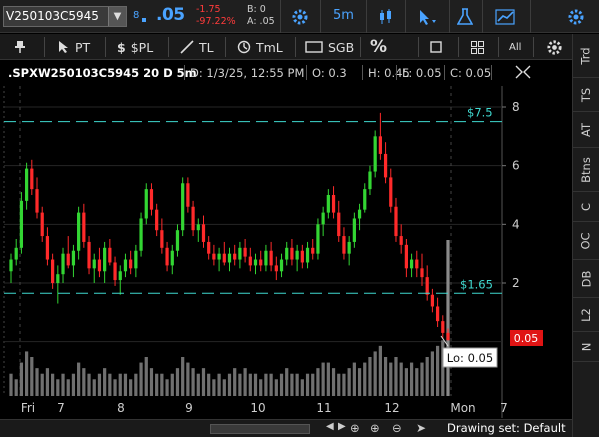 The width and height of the screenshot is (599, 437). What do you see at coordinates (515, 47) in the screenshot?
I see `all-button: All` at bounding box center [515, 47].